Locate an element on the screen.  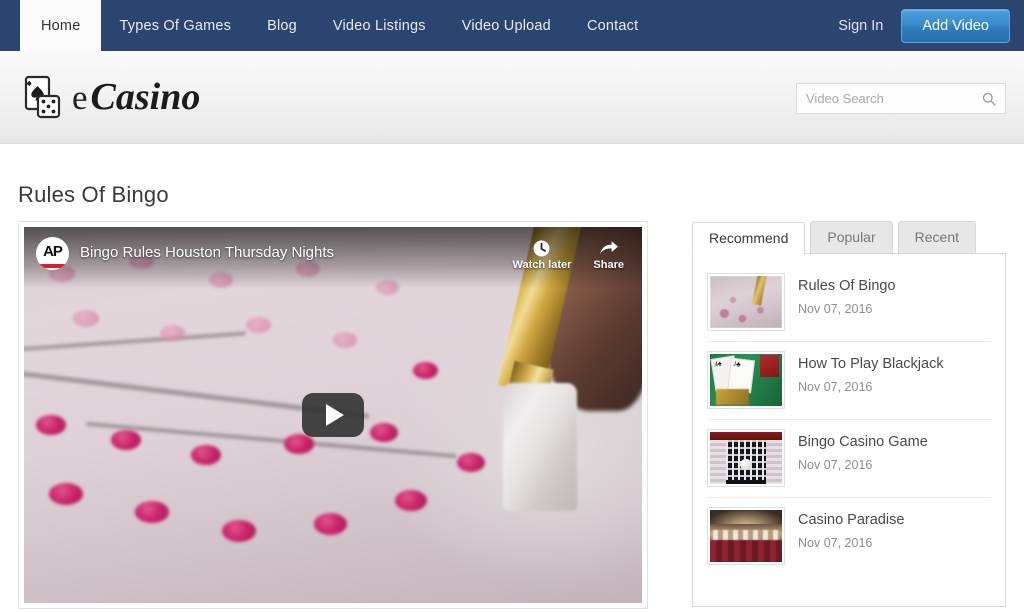
list-item-title: How To Play Blackjack is located at coordinates (871, 364).